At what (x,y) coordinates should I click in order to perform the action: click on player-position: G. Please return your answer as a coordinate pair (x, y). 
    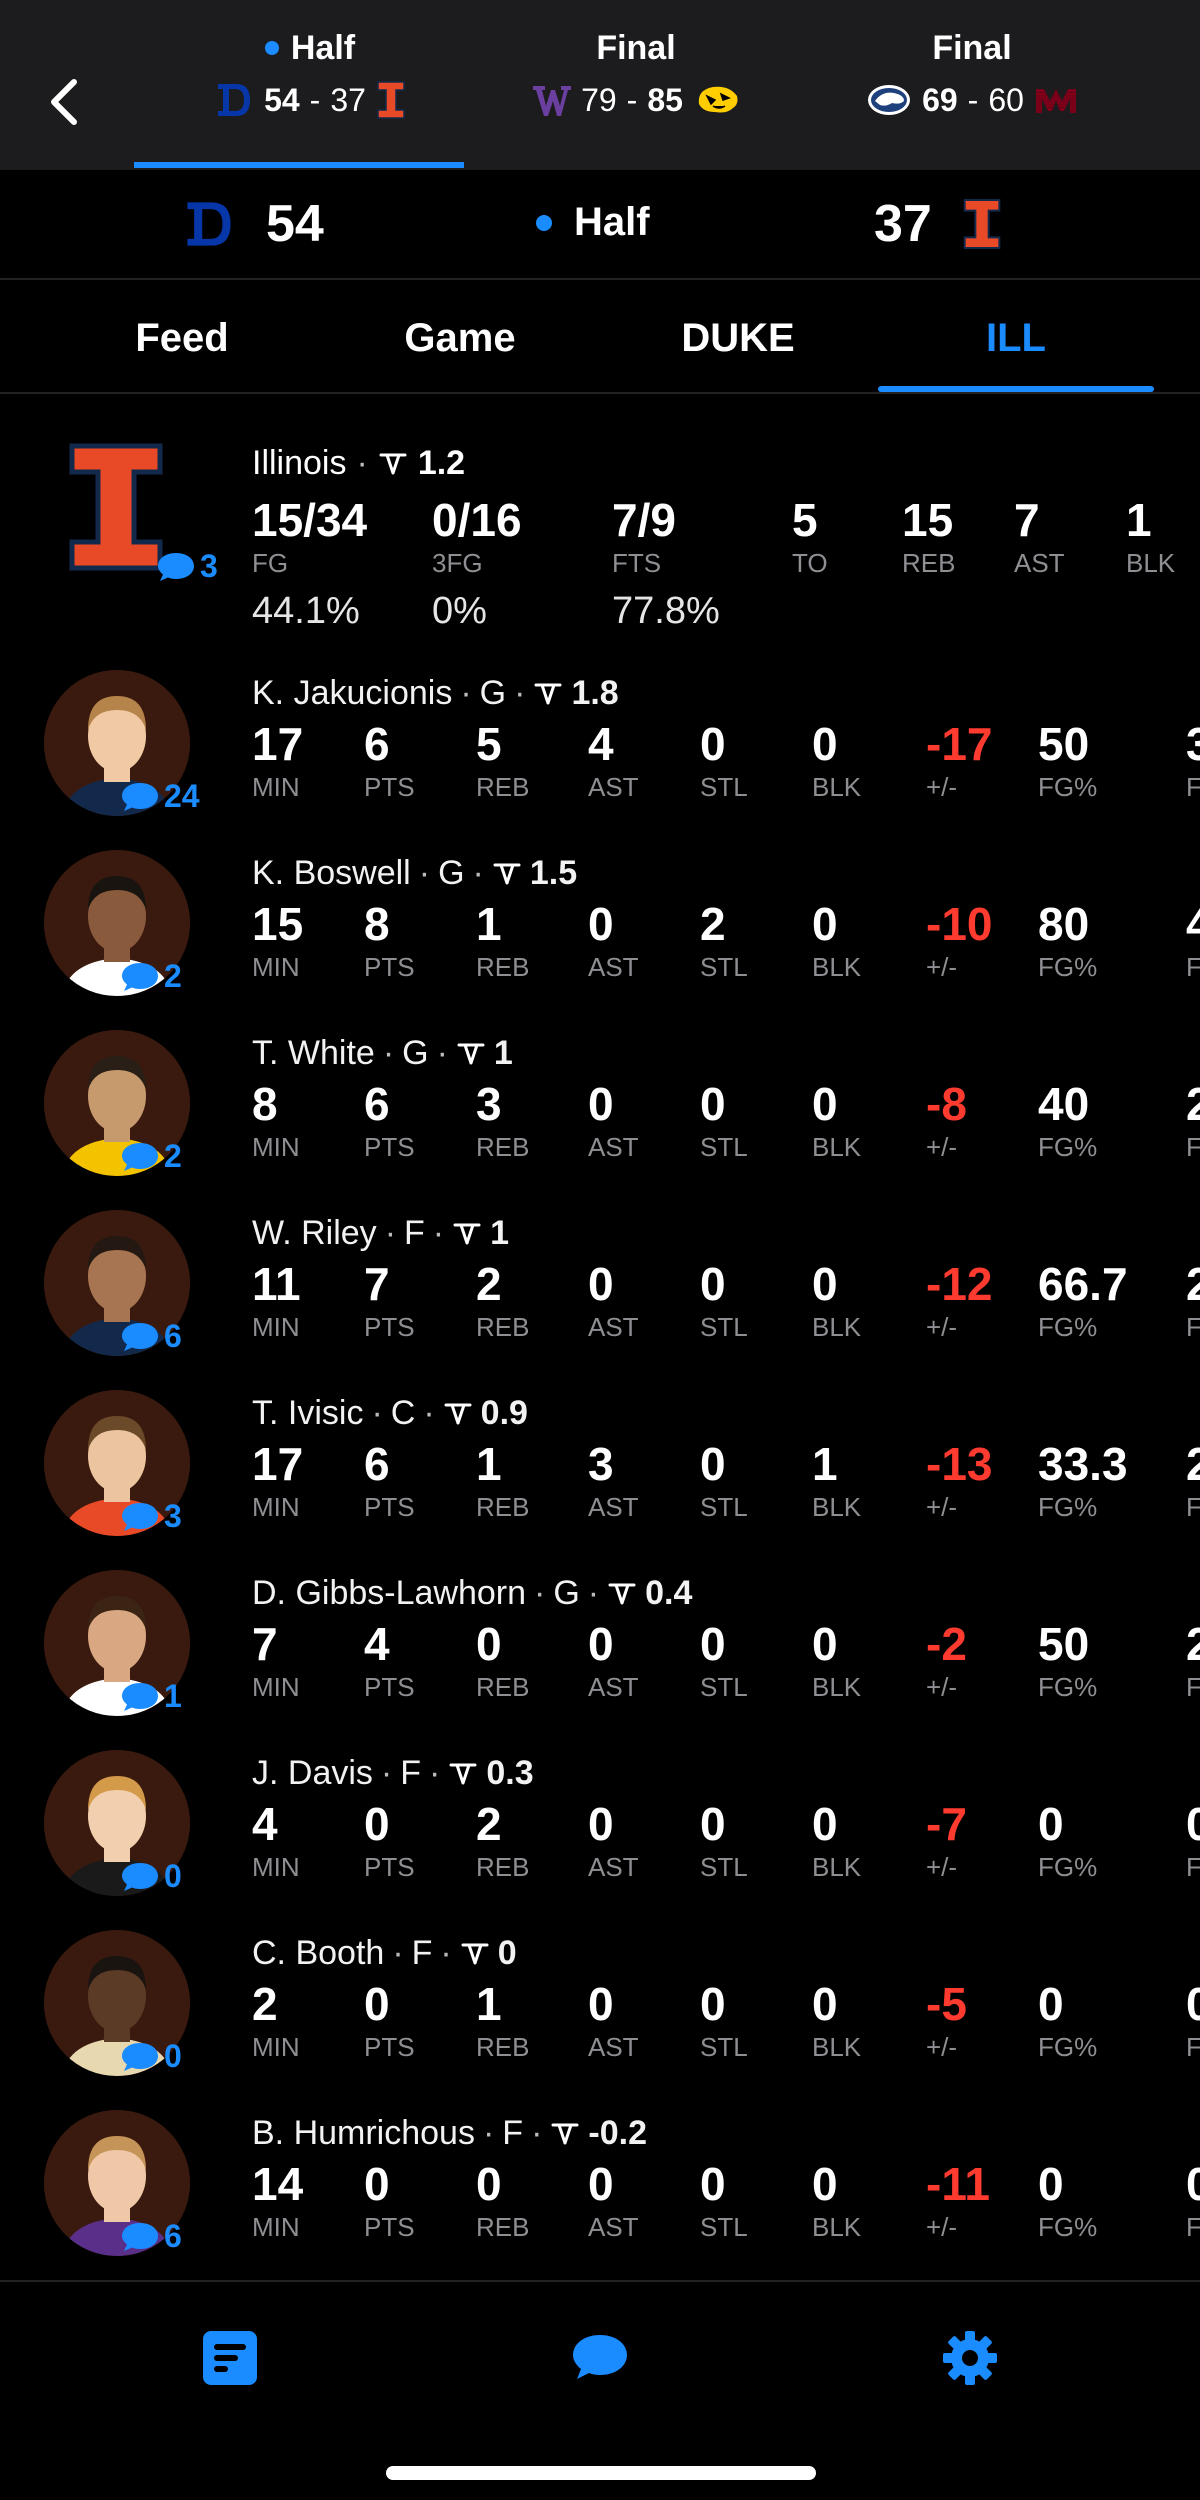
    Looking at the image, I should click on (566, 1593).